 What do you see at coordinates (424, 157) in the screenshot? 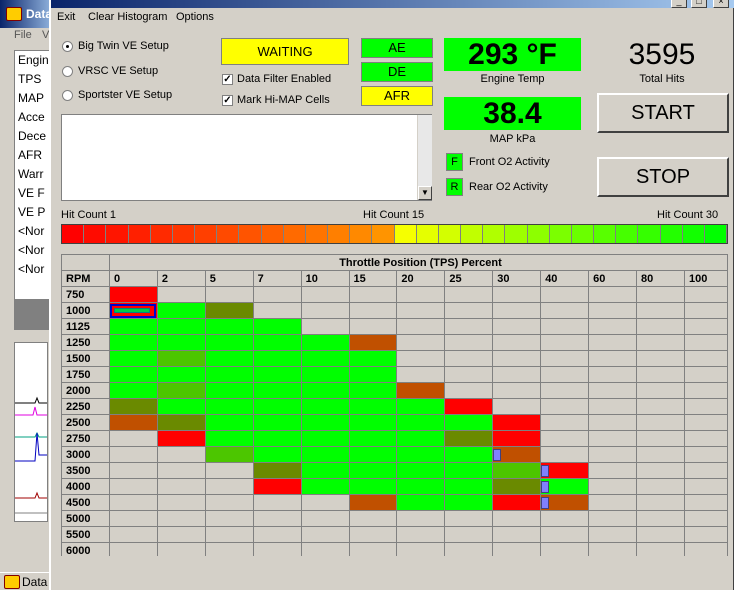
I see `memo-scrollbar: ▼` at bounding box center [424, 157].